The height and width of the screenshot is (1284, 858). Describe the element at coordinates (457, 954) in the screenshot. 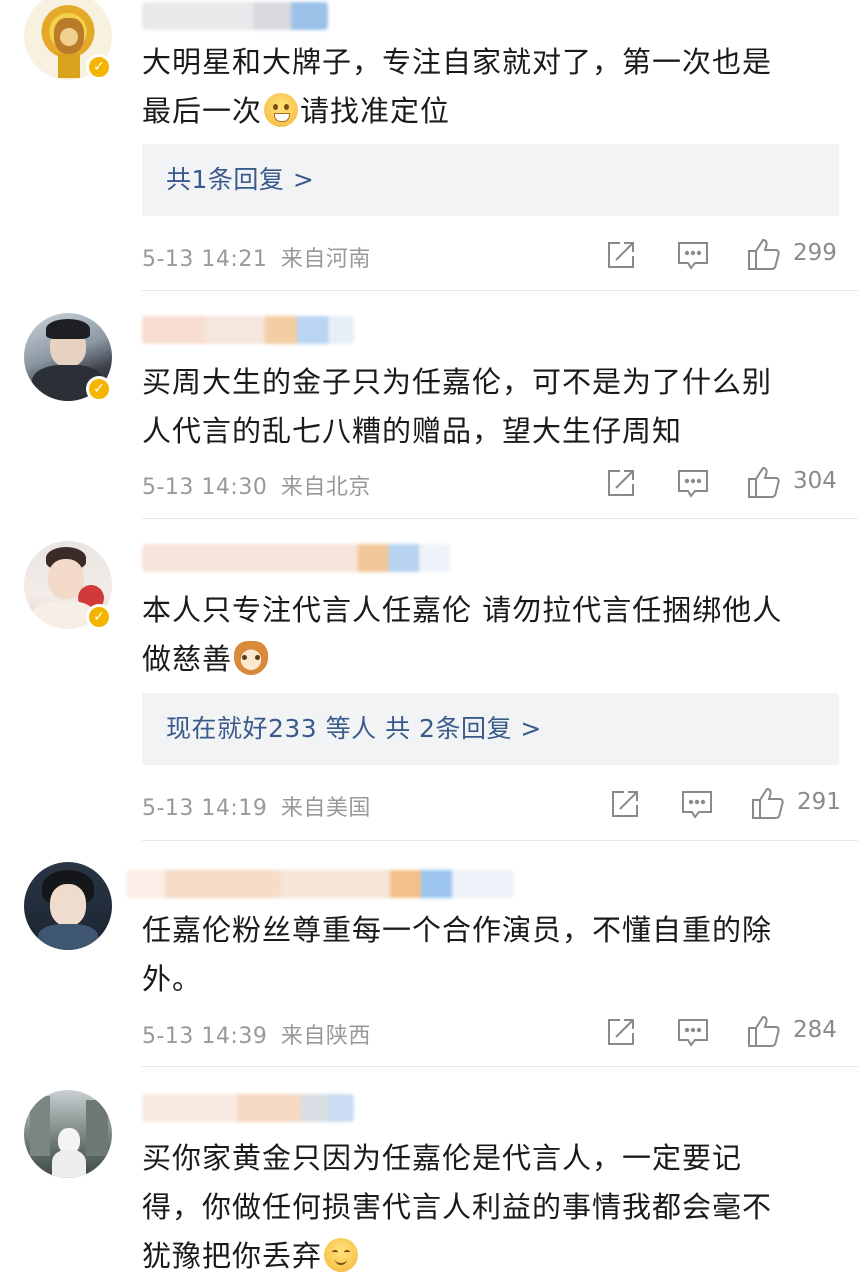

I see `comment-text: 任嘉伦粉丝尊重每一个合作演员，不懂自重的除 外。` at that location.